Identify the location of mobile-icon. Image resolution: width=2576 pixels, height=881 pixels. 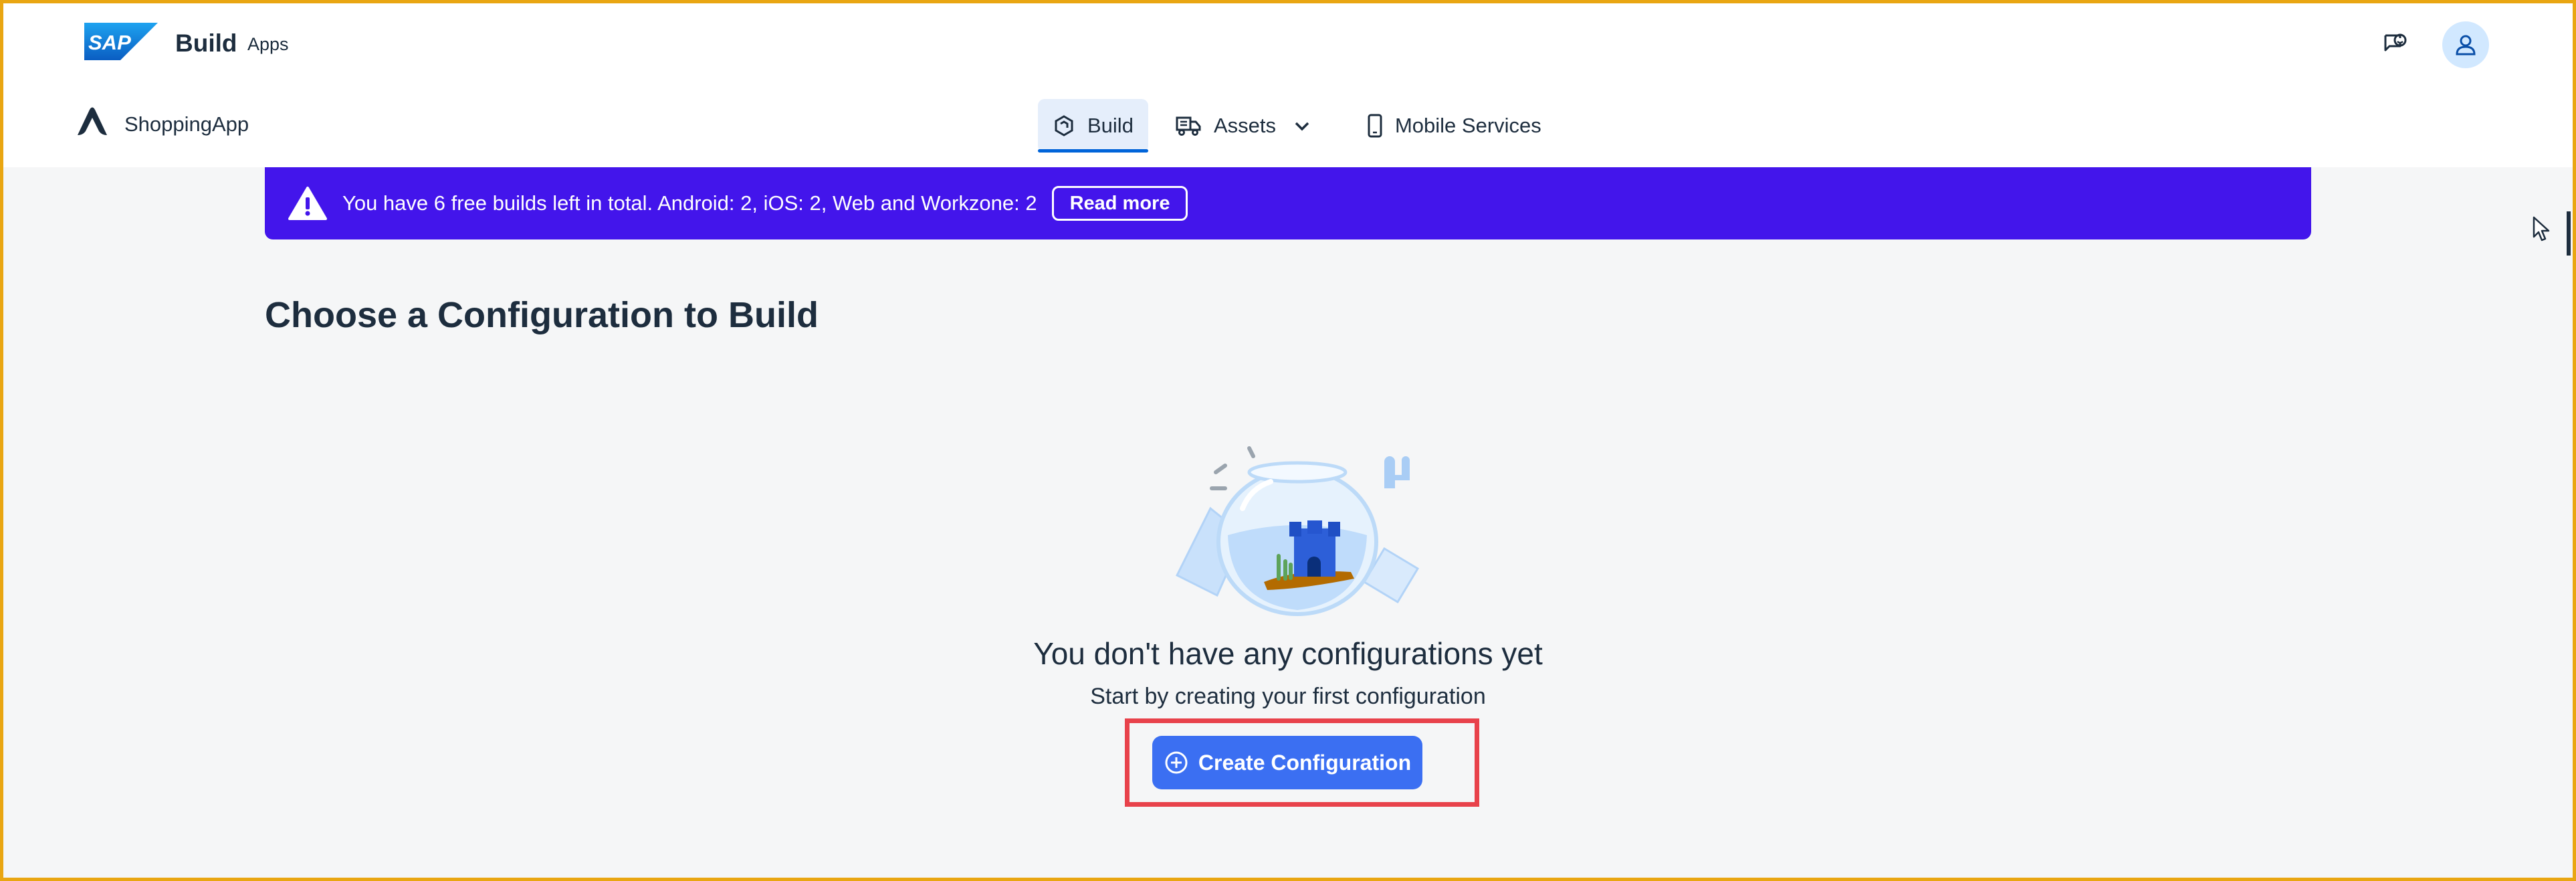
(1375, 126).